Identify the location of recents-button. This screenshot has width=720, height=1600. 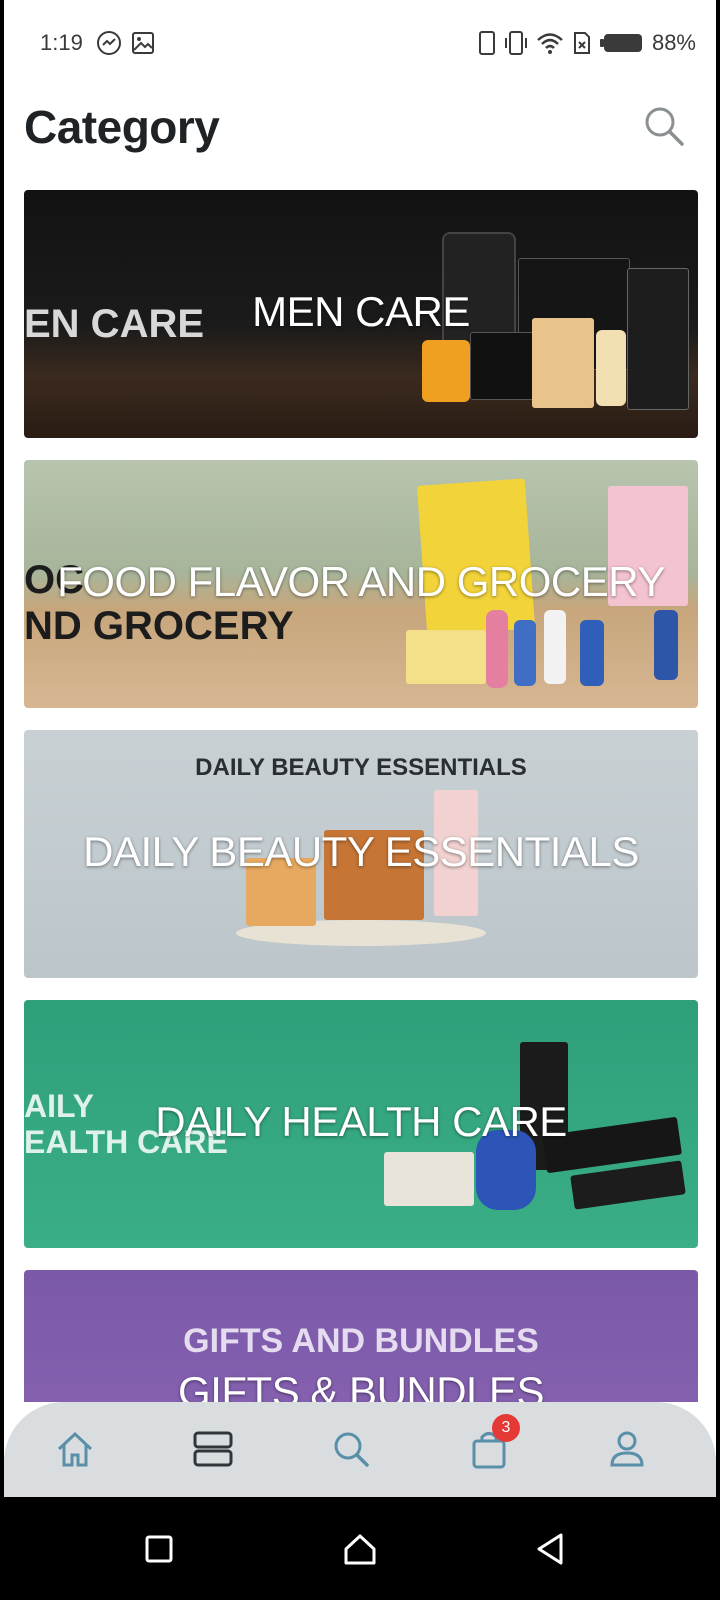
(159, 1549).